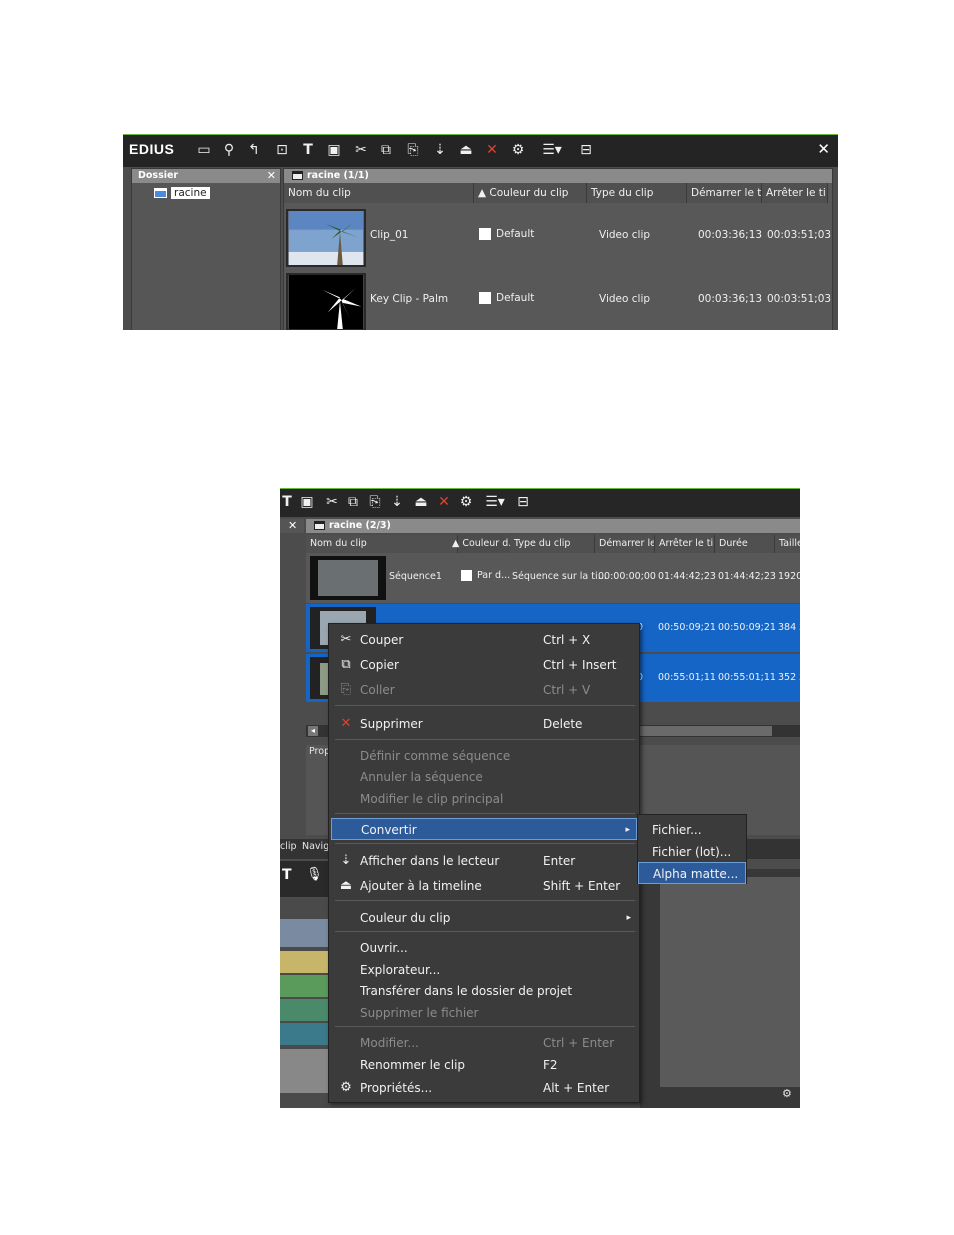 The height and width of the screenshot is (1235, 954). Describe the element at coordinates (313, 731) in the screenshot. I see `scroll-left-icon: ◂` at that location.